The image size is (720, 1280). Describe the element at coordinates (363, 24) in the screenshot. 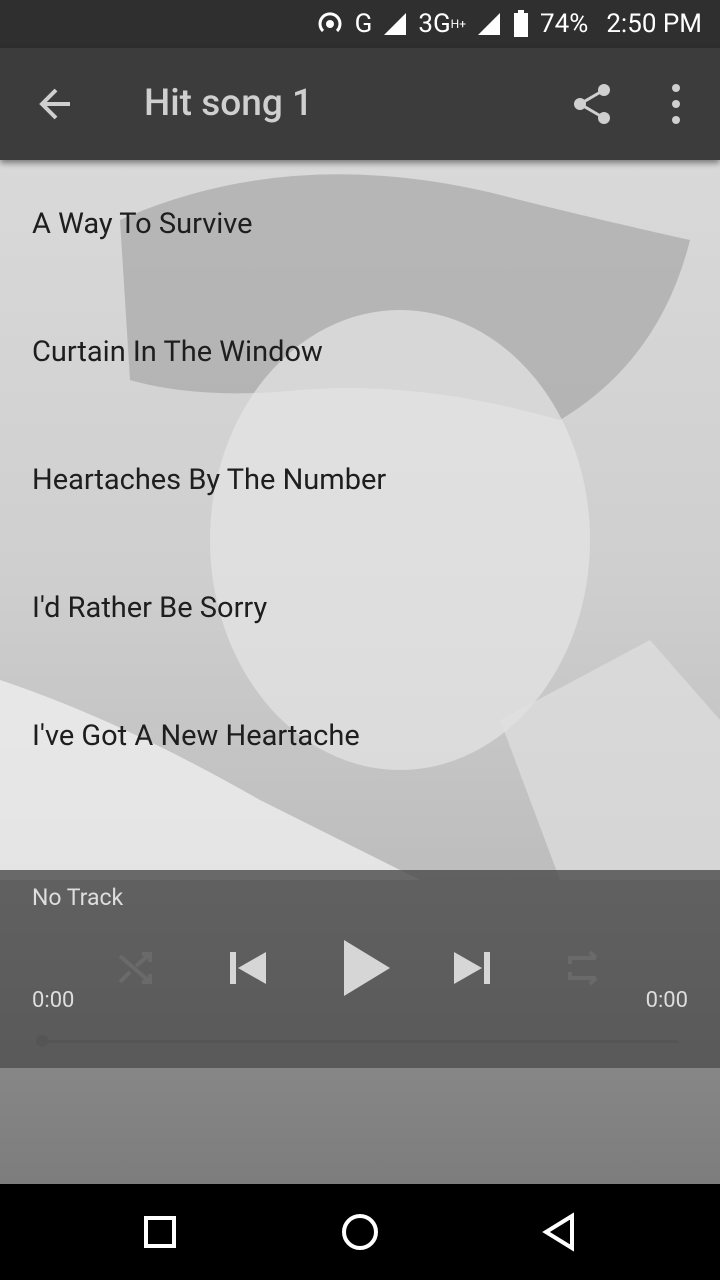

I see `network-type-g: G` at that location.